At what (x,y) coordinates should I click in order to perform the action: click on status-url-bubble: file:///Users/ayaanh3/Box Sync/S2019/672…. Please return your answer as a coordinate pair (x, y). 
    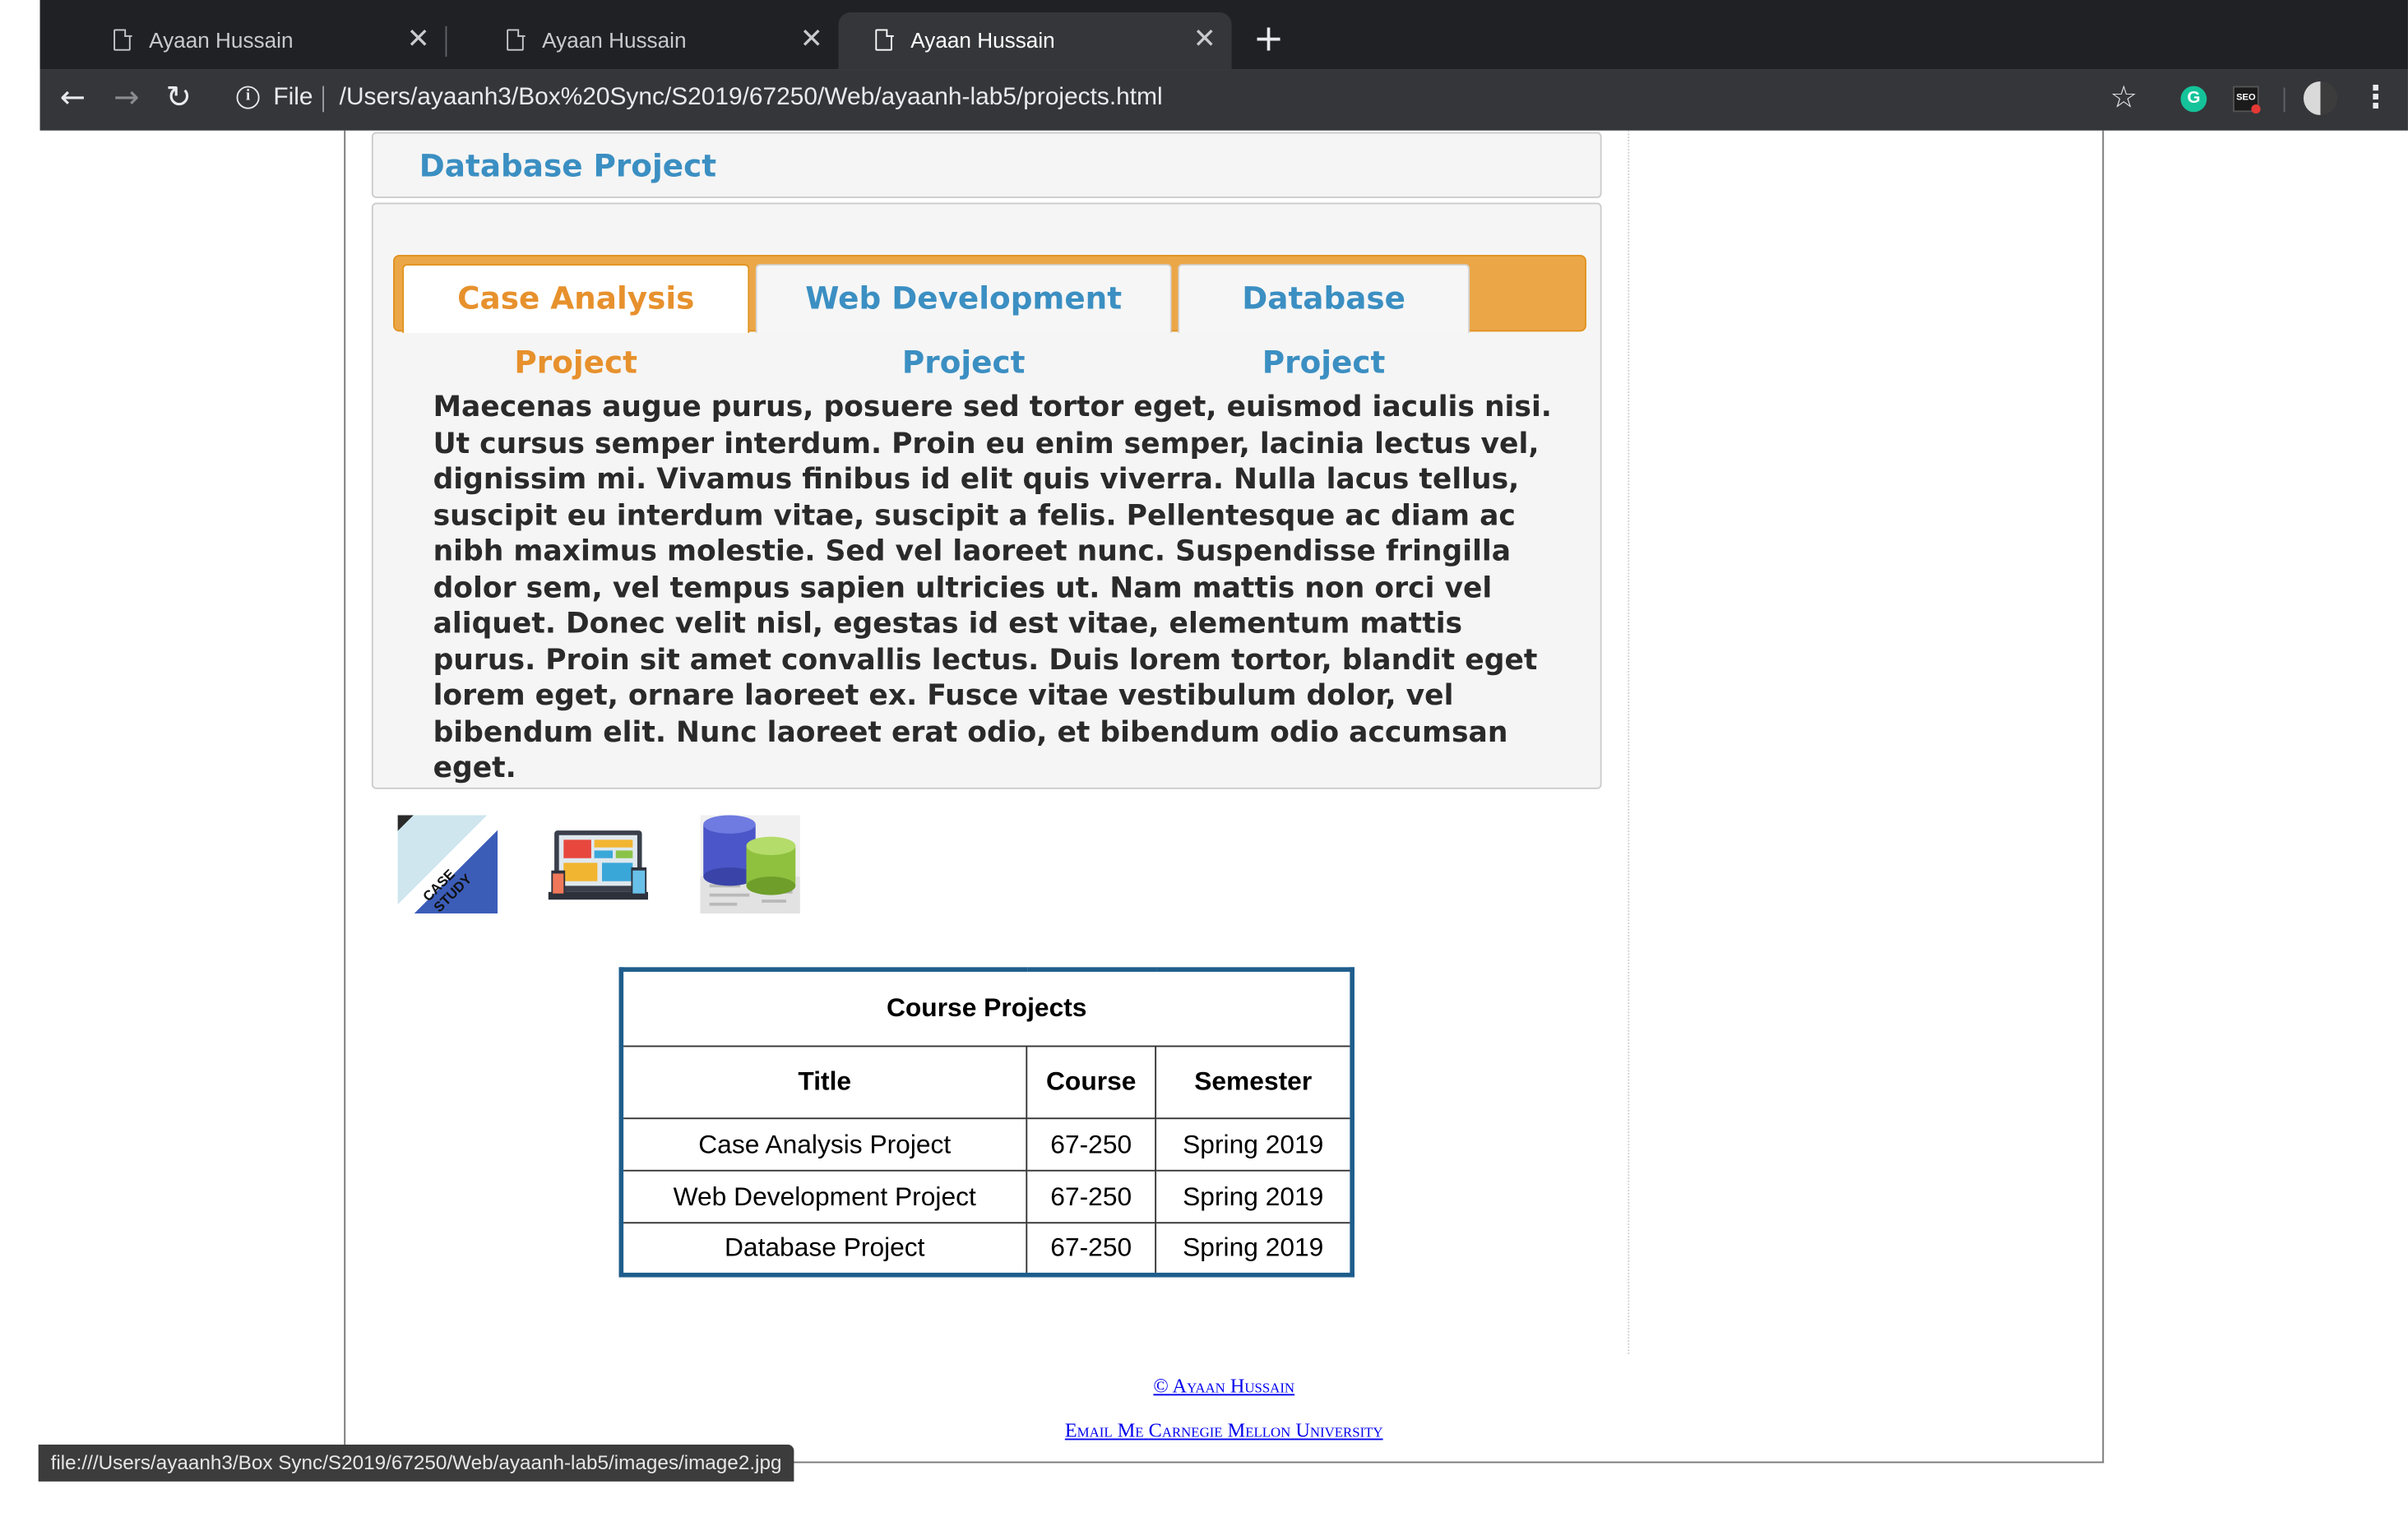
    Looking at the image, I should click on (416, 1463).